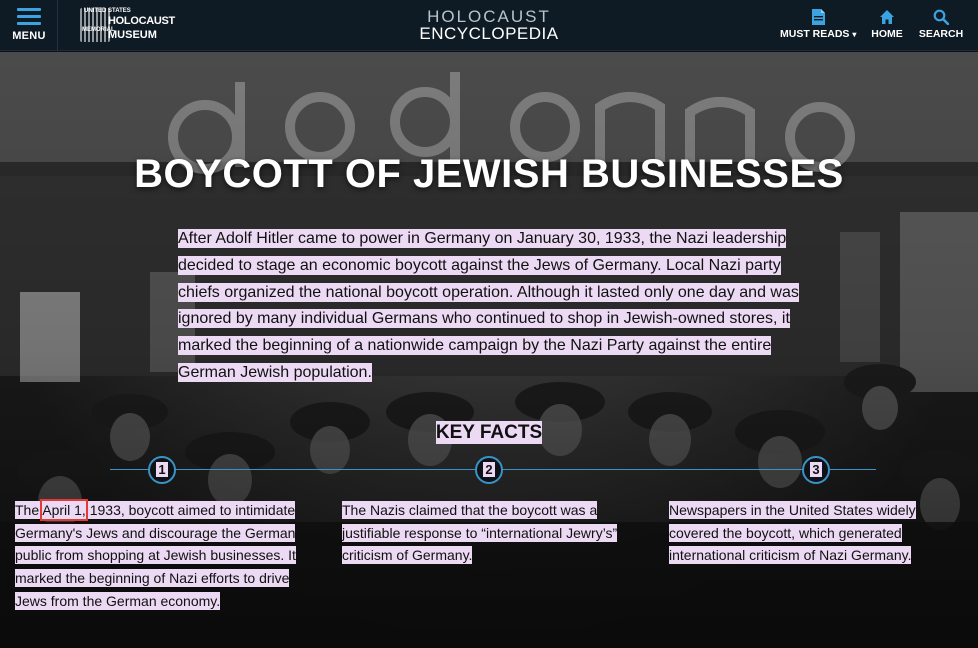  Describe the element at coordinates (489, 33) in the screenshot. I see `site-title-line-2: ENCYCLOPEDIA` at that location.